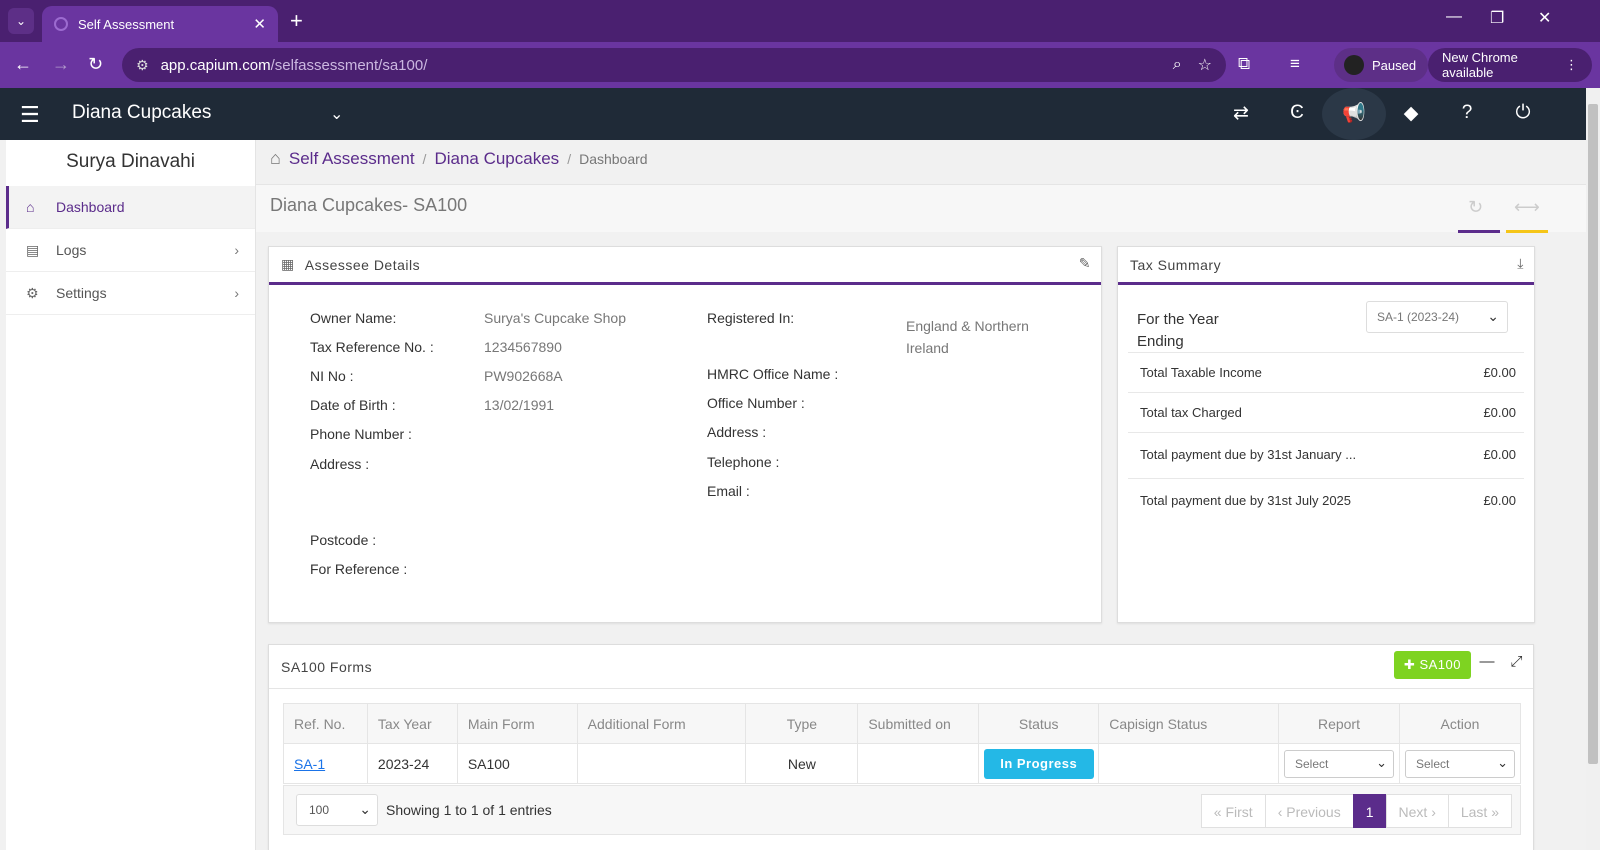  I want to click on new-tab-icon: +, so click(296, 21).